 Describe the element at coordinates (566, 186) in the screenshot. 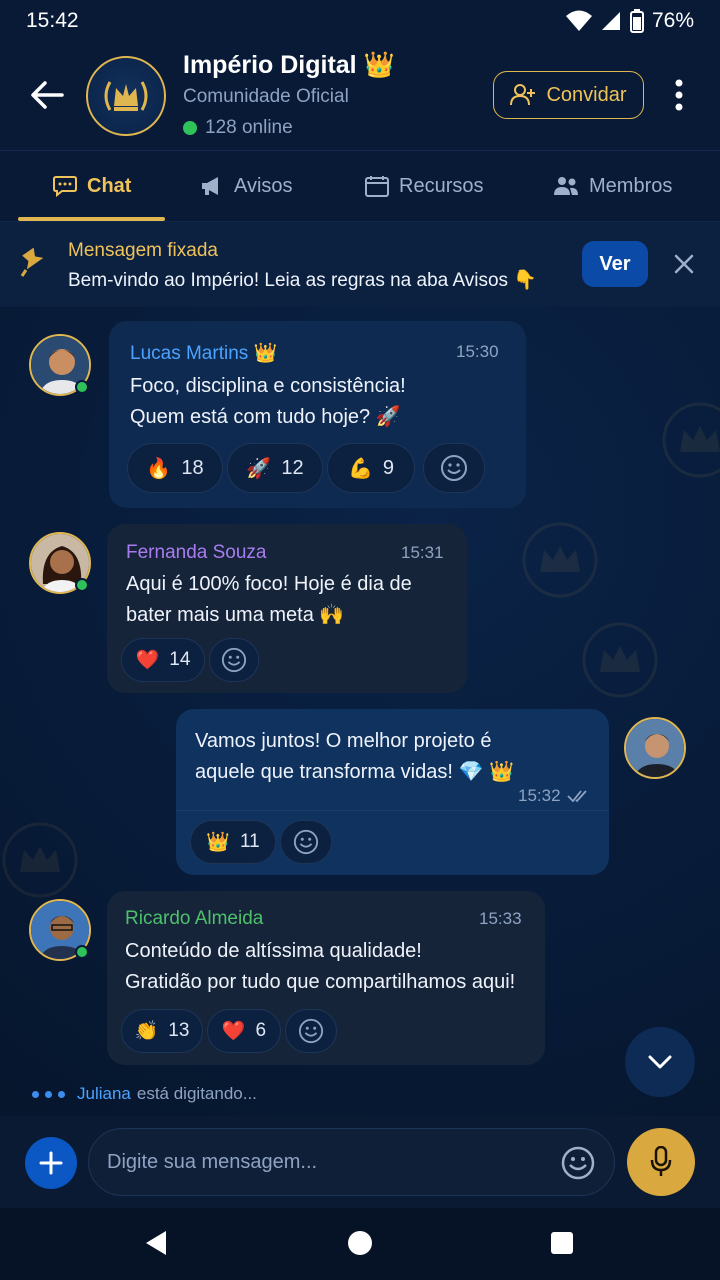

I see `people-icon` at that location.